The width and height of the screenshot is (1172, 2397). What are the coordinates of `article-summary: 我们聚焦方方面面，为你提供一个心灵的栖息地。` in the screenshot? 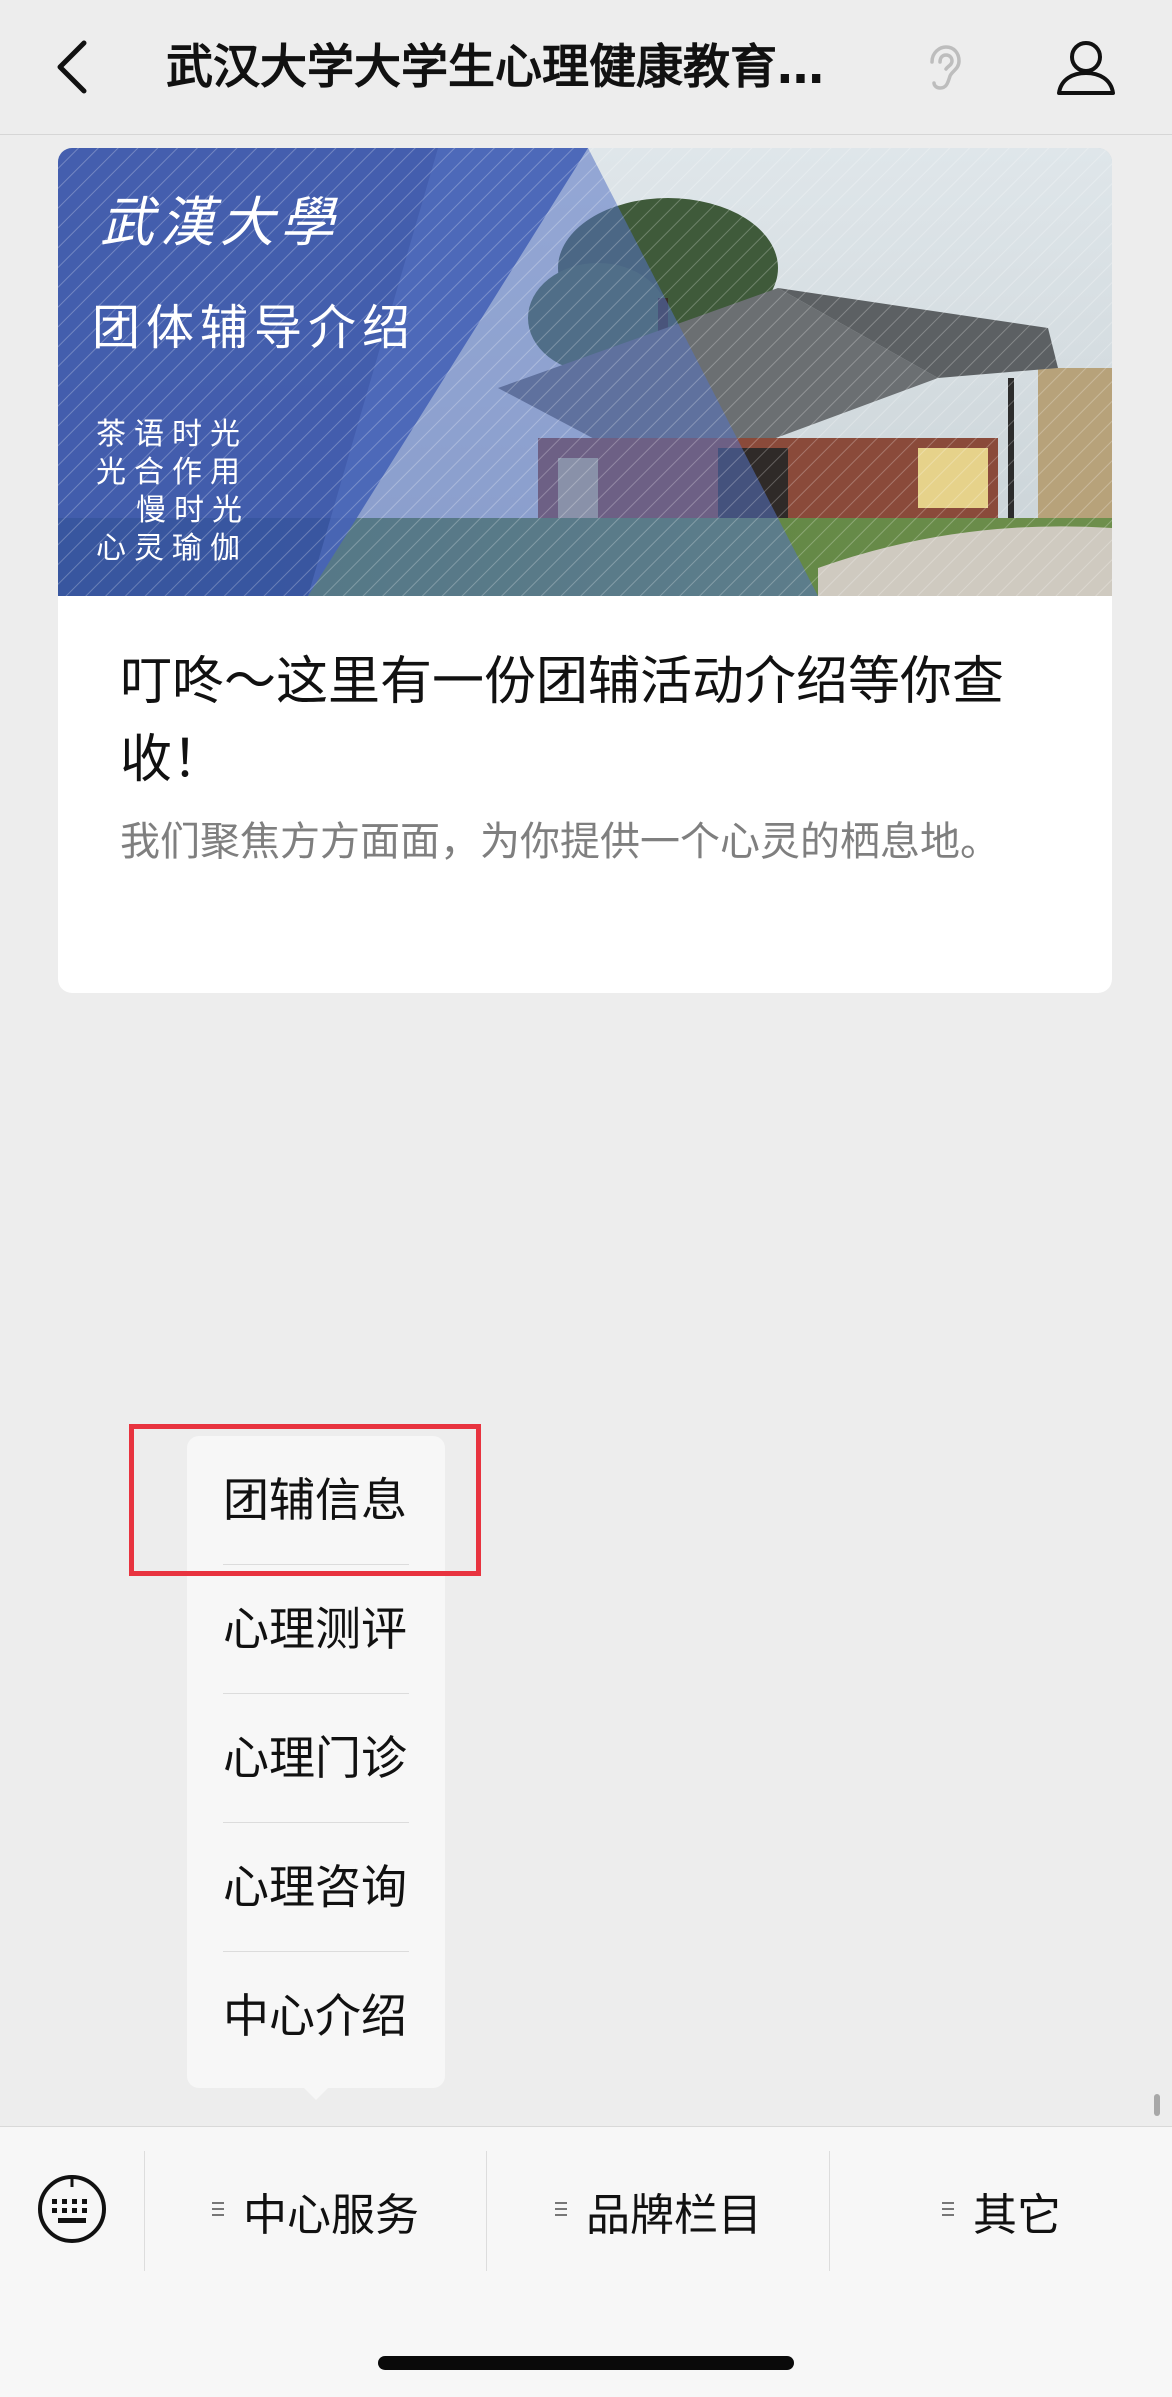 It's located at (560, 842).